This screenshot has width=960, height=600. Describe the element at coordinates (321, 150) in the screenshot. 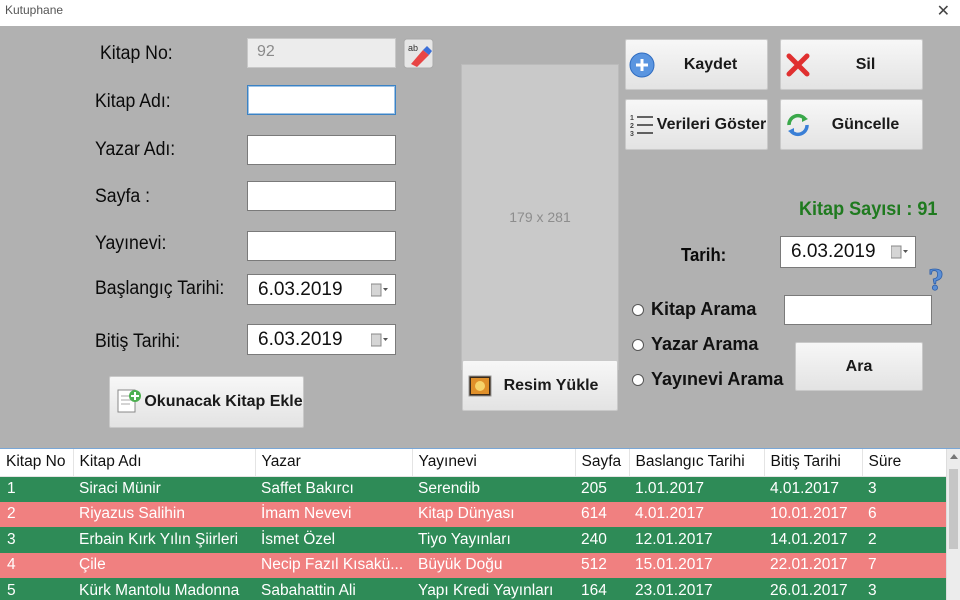

I see `yazar-adi-input` at that location.